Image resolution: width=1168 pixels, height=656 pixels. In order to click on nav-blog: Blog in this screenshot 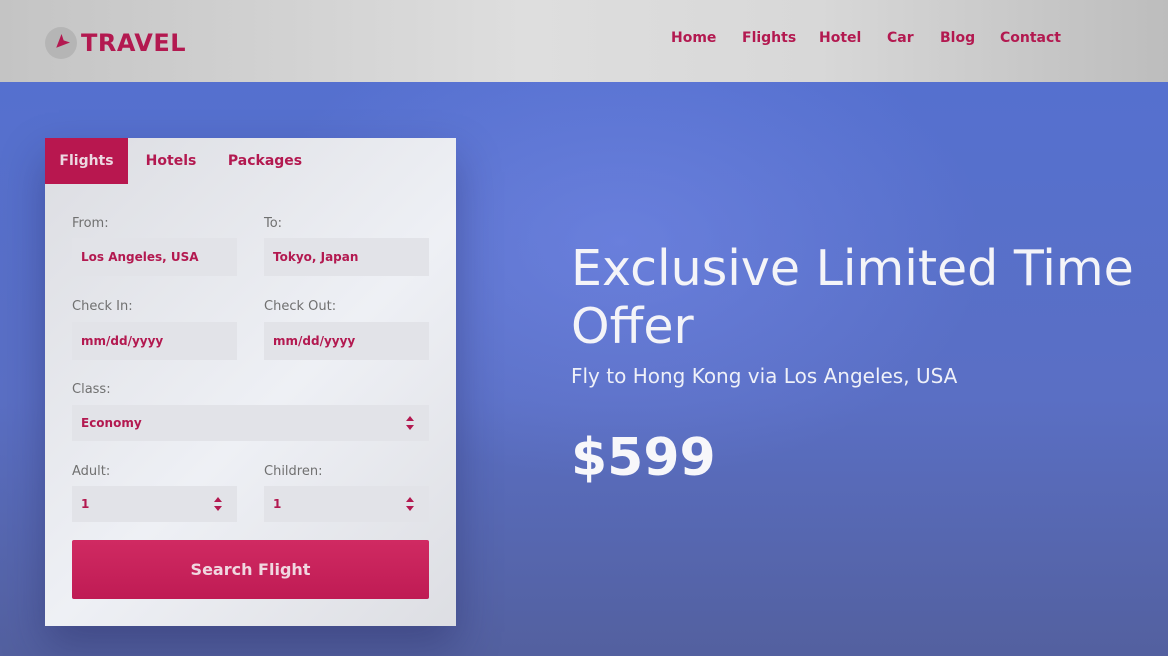, I will do `click(957, 38)`.